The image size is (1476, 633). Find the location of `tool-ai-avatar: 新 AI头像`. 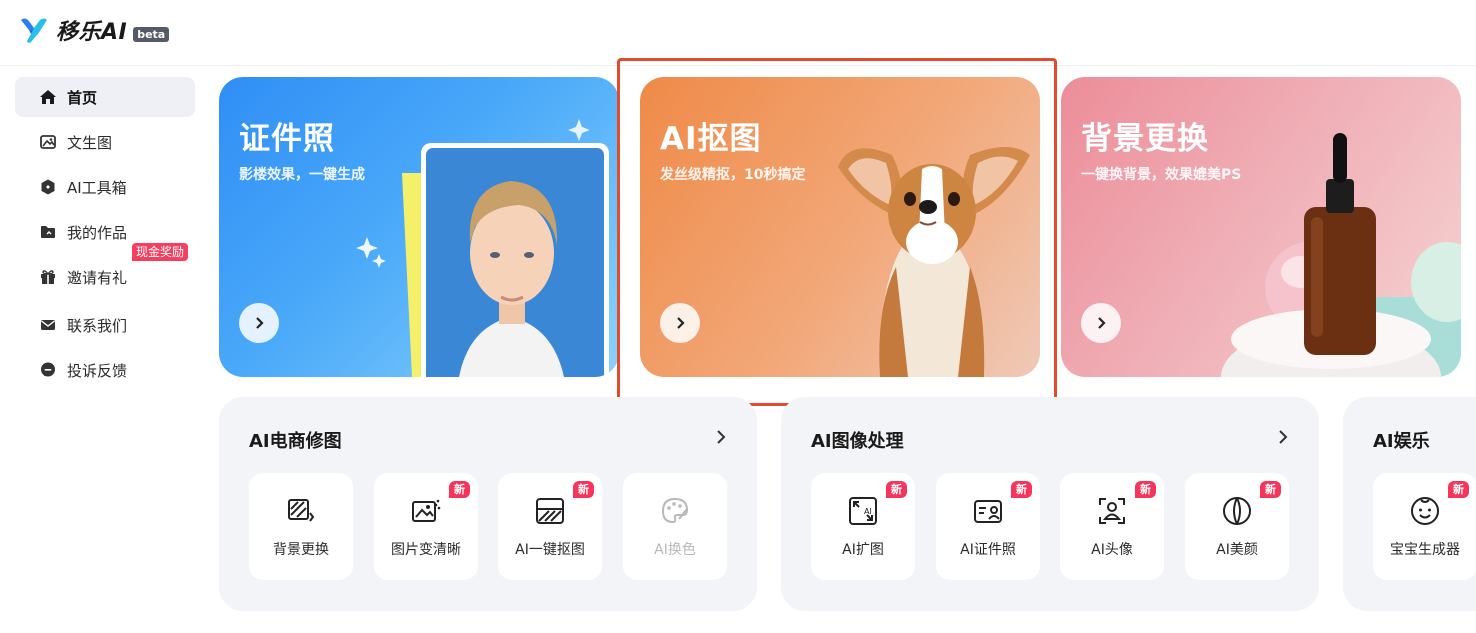

tool-ai-avatar: 新 AI头像 is located at coordinates (1112, 526).